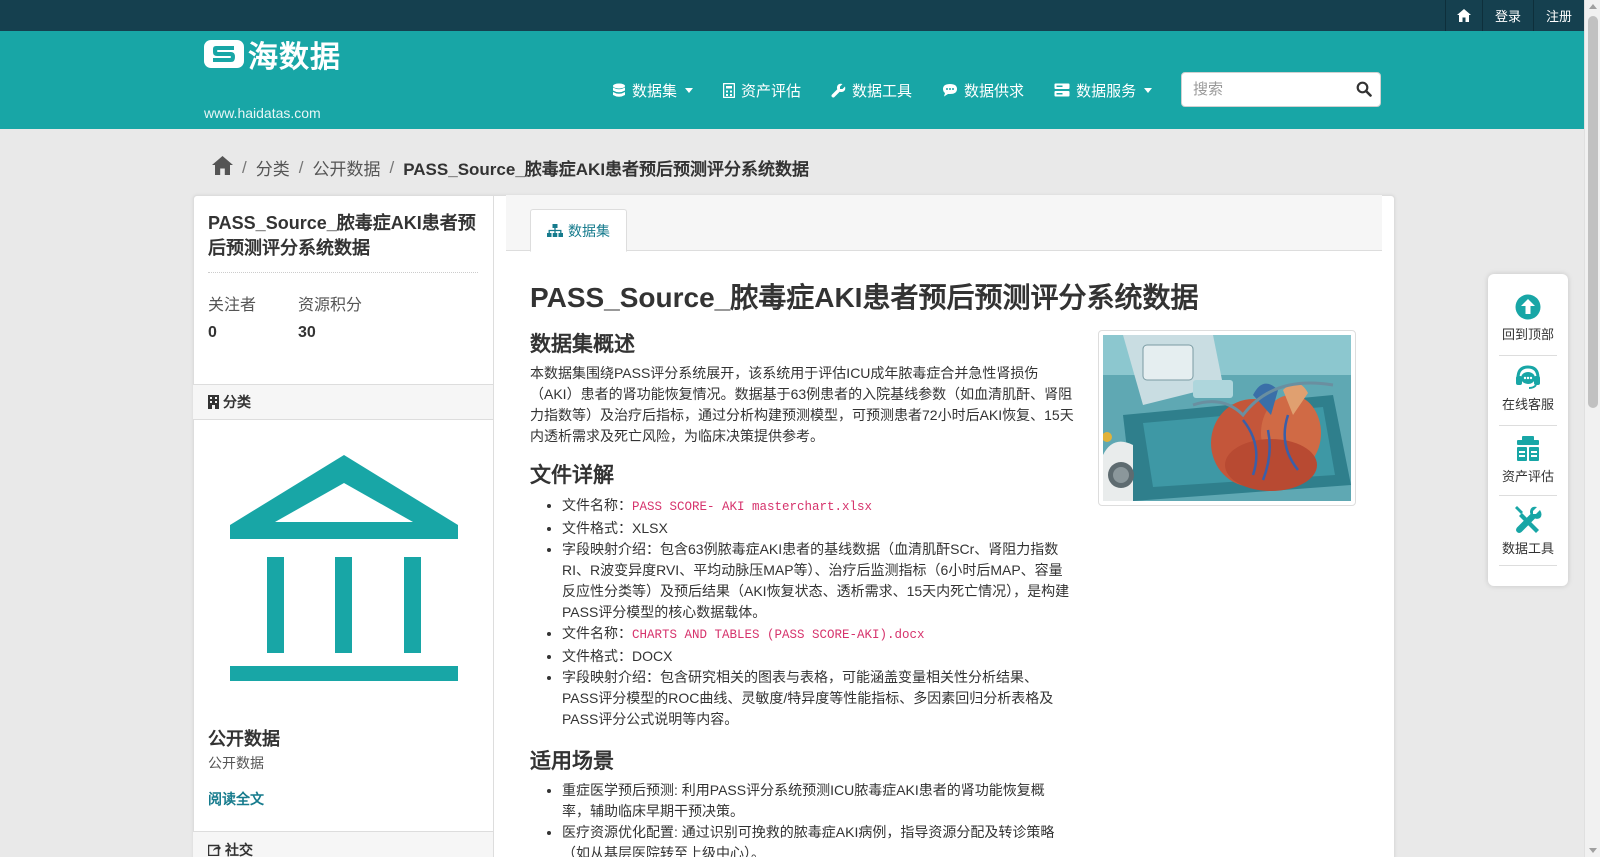 The image size is (1600, 857). I want to click on search-input, so click(1262, 89).